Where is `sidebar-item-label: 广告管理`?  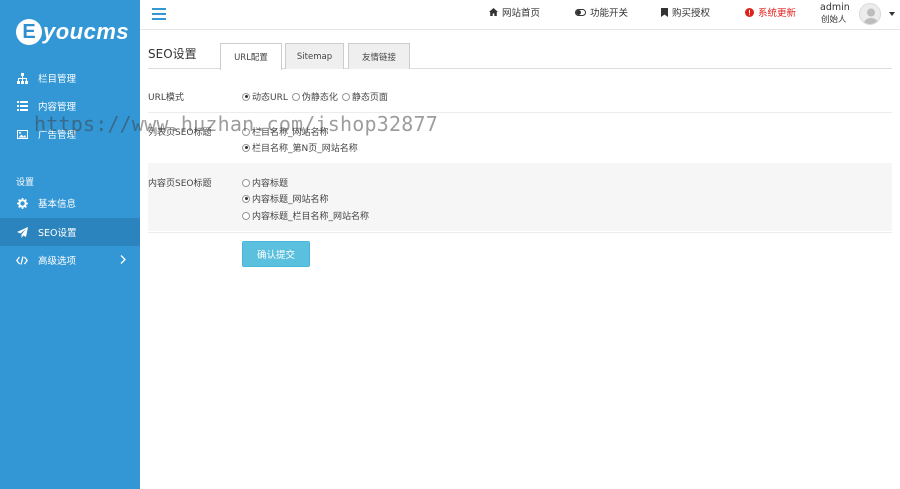
sidebar-item-label: 广告管理 is located at coordinates (57, 135).